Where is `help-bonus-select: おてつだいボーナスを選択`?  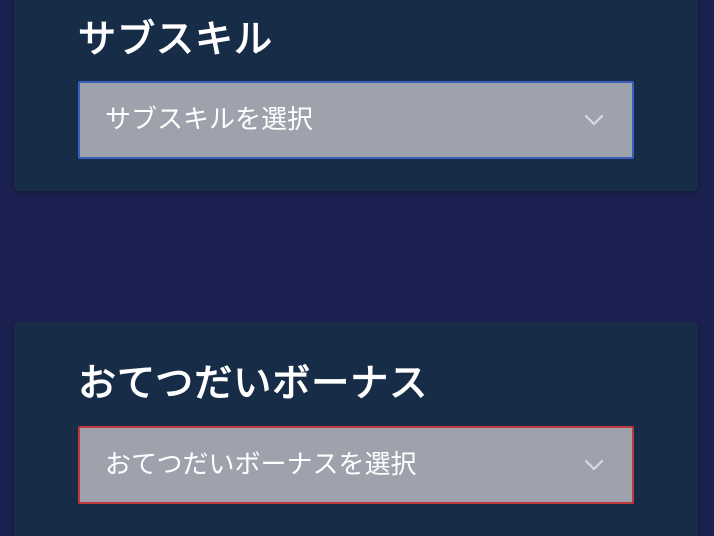 help-bonus-select: おてつだいボーナスを選択 is located at coordinates (356, 465).